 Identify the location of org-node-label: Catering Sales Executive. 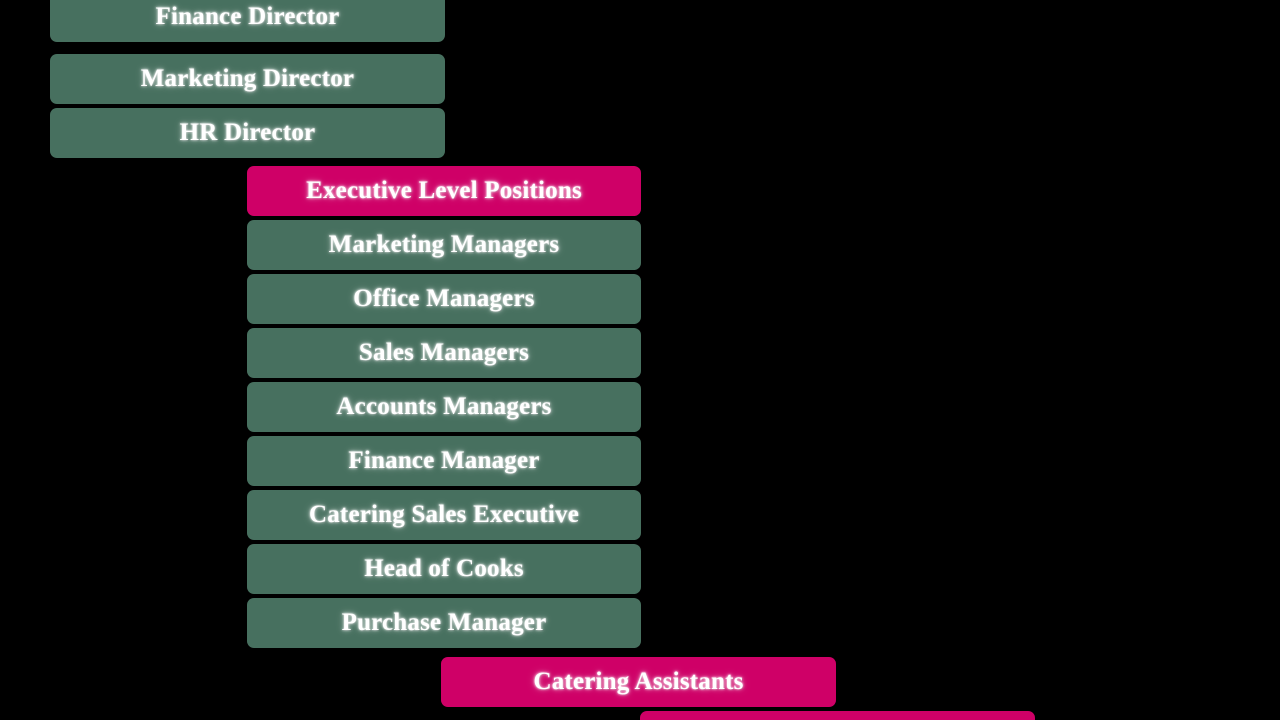
(444, 515).